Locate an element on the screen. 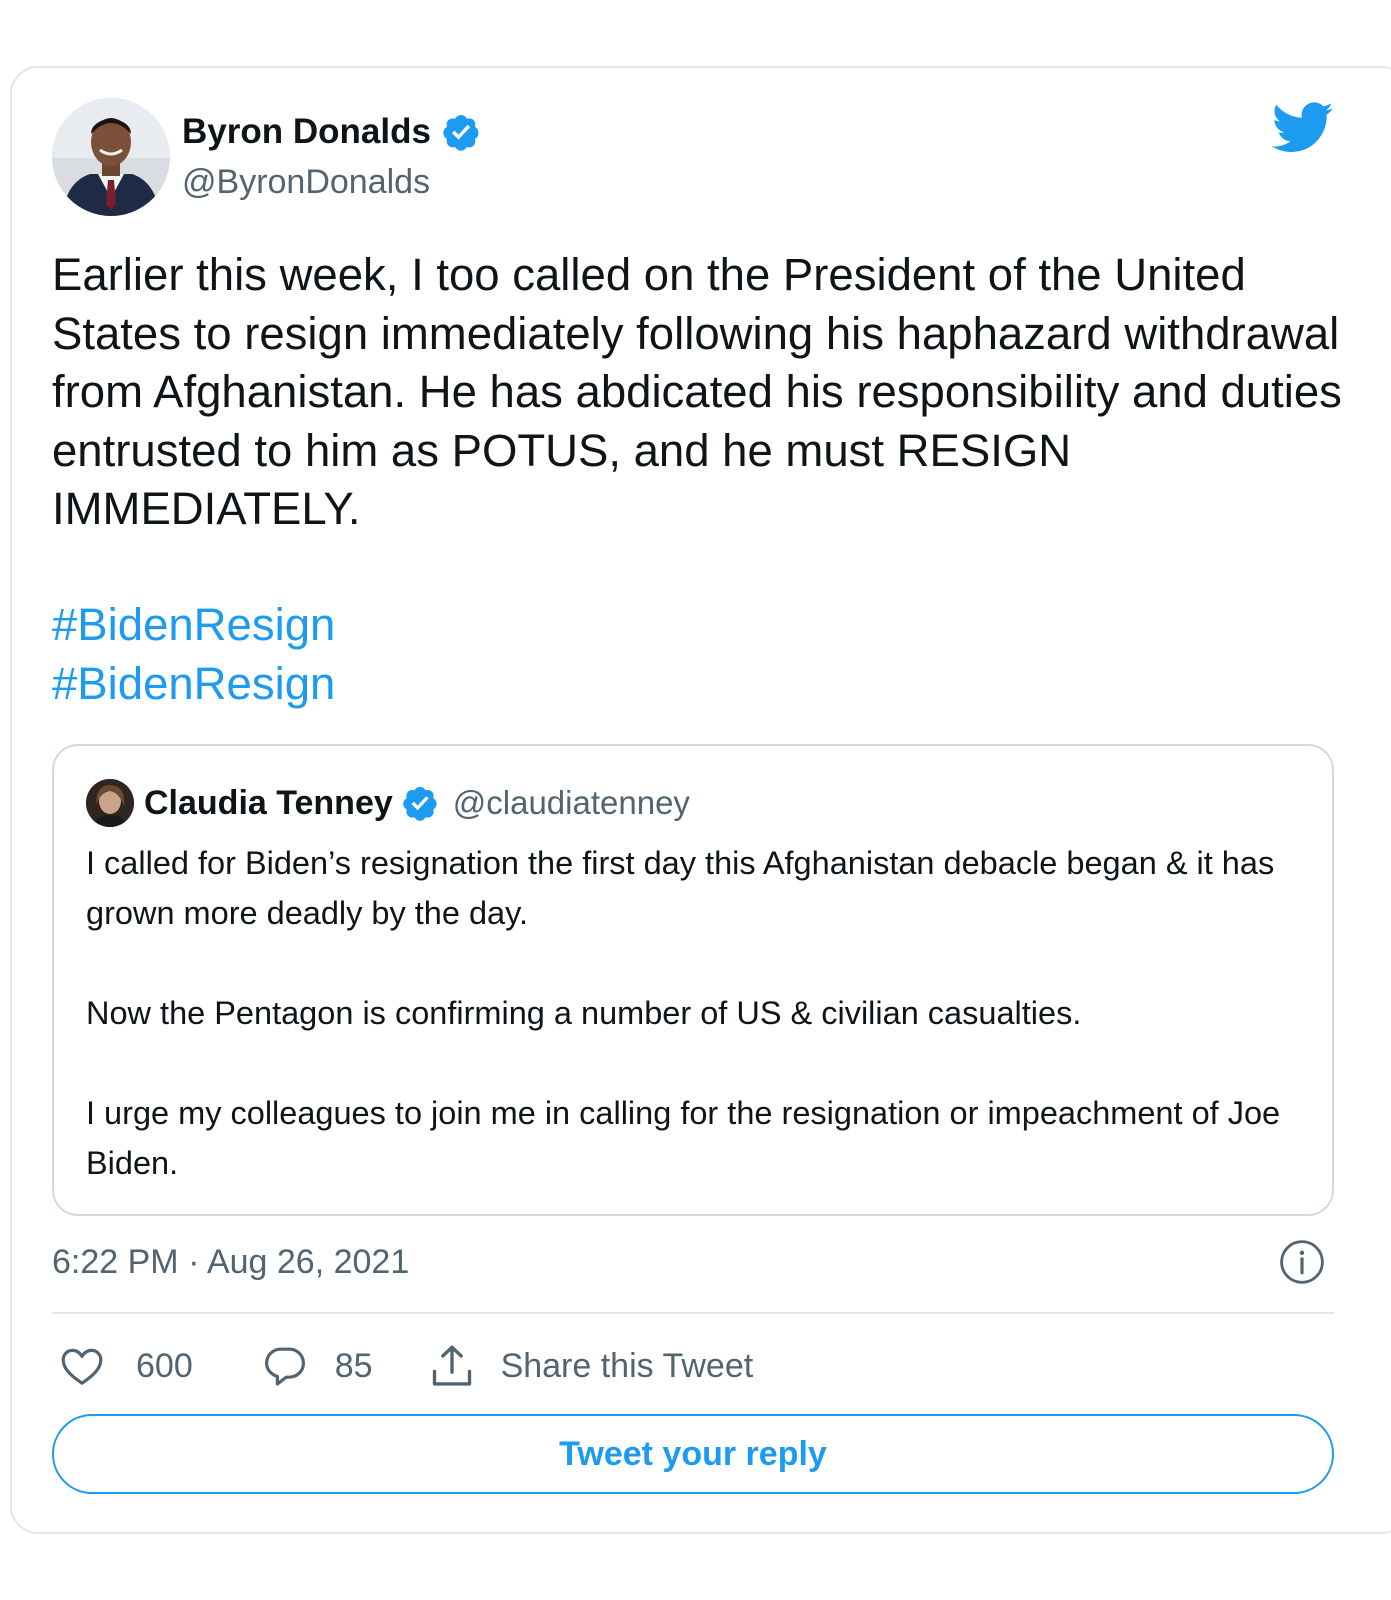 The height and width of the screenshot is (1600, 1391). author-name: Byron Donalds is located at coordinates (306, 132).